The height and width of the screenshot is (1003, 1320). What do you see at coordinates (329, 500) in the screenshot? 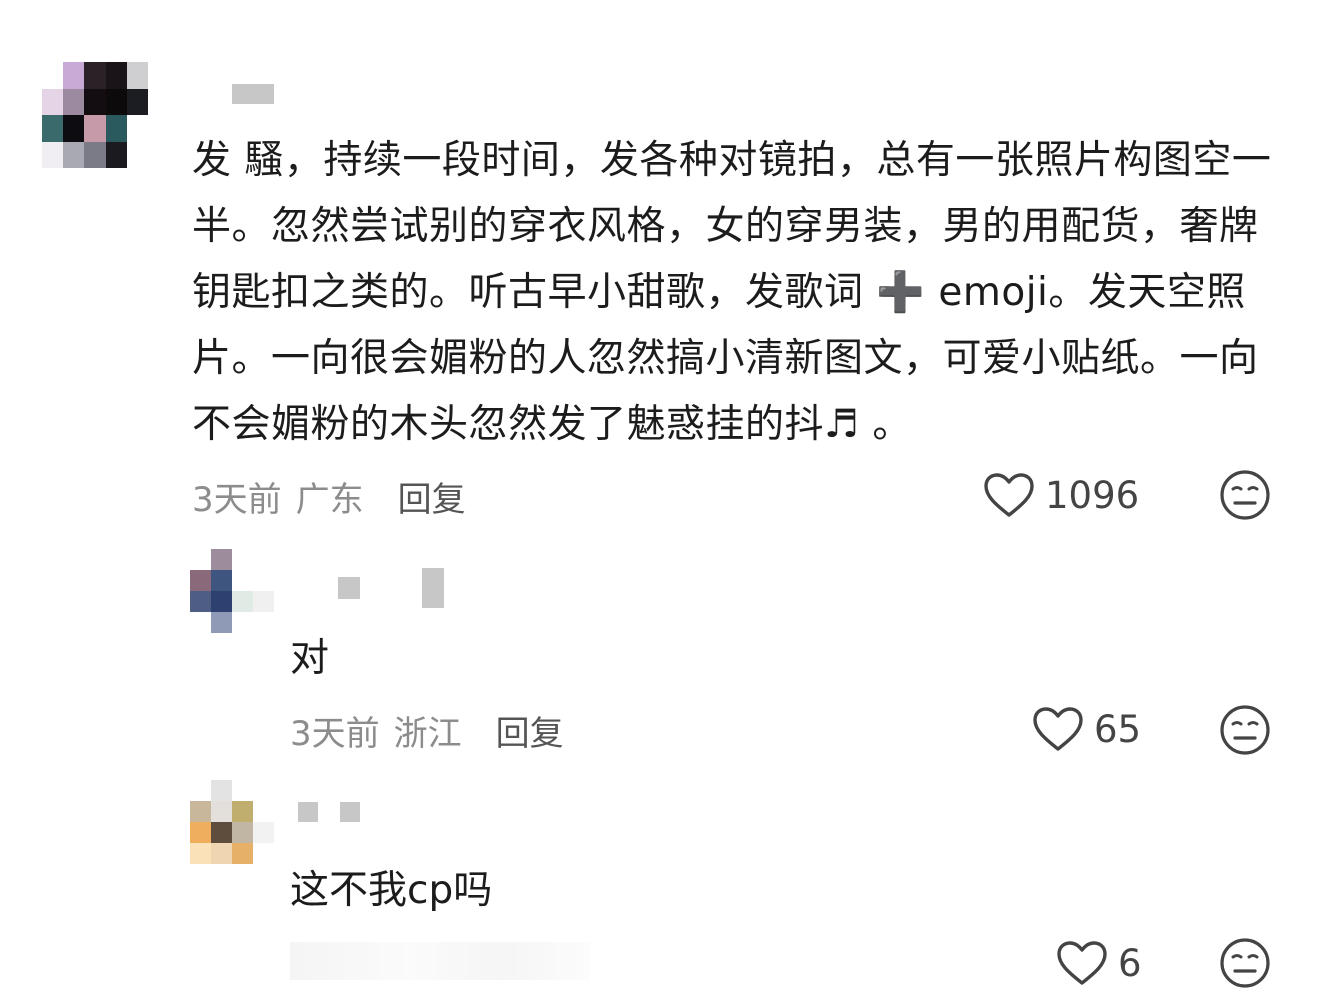
I see `location: 广东` at bounding box center [329, 500].